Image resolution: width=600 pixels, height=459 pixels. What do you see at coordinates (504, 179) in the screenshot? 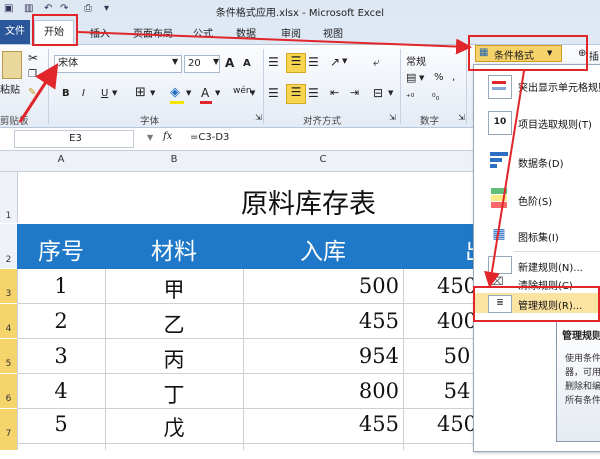
I see `arrow-to-manage-rules` at bounding box center [504, 179].